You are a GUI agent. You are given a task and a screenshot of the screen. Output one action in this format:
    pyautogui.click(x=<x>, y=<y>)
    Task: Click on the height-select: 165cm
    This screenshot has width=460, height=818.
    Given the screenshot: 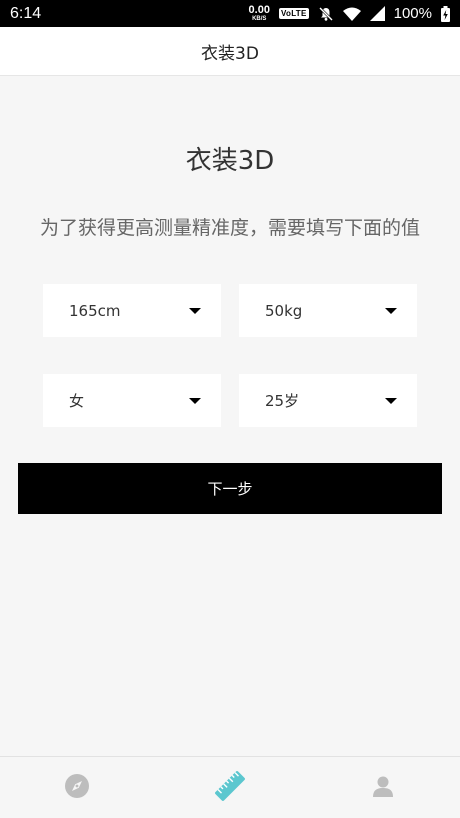 What is the action you would take?
    pyautogui.click(x=132, y=310)
    